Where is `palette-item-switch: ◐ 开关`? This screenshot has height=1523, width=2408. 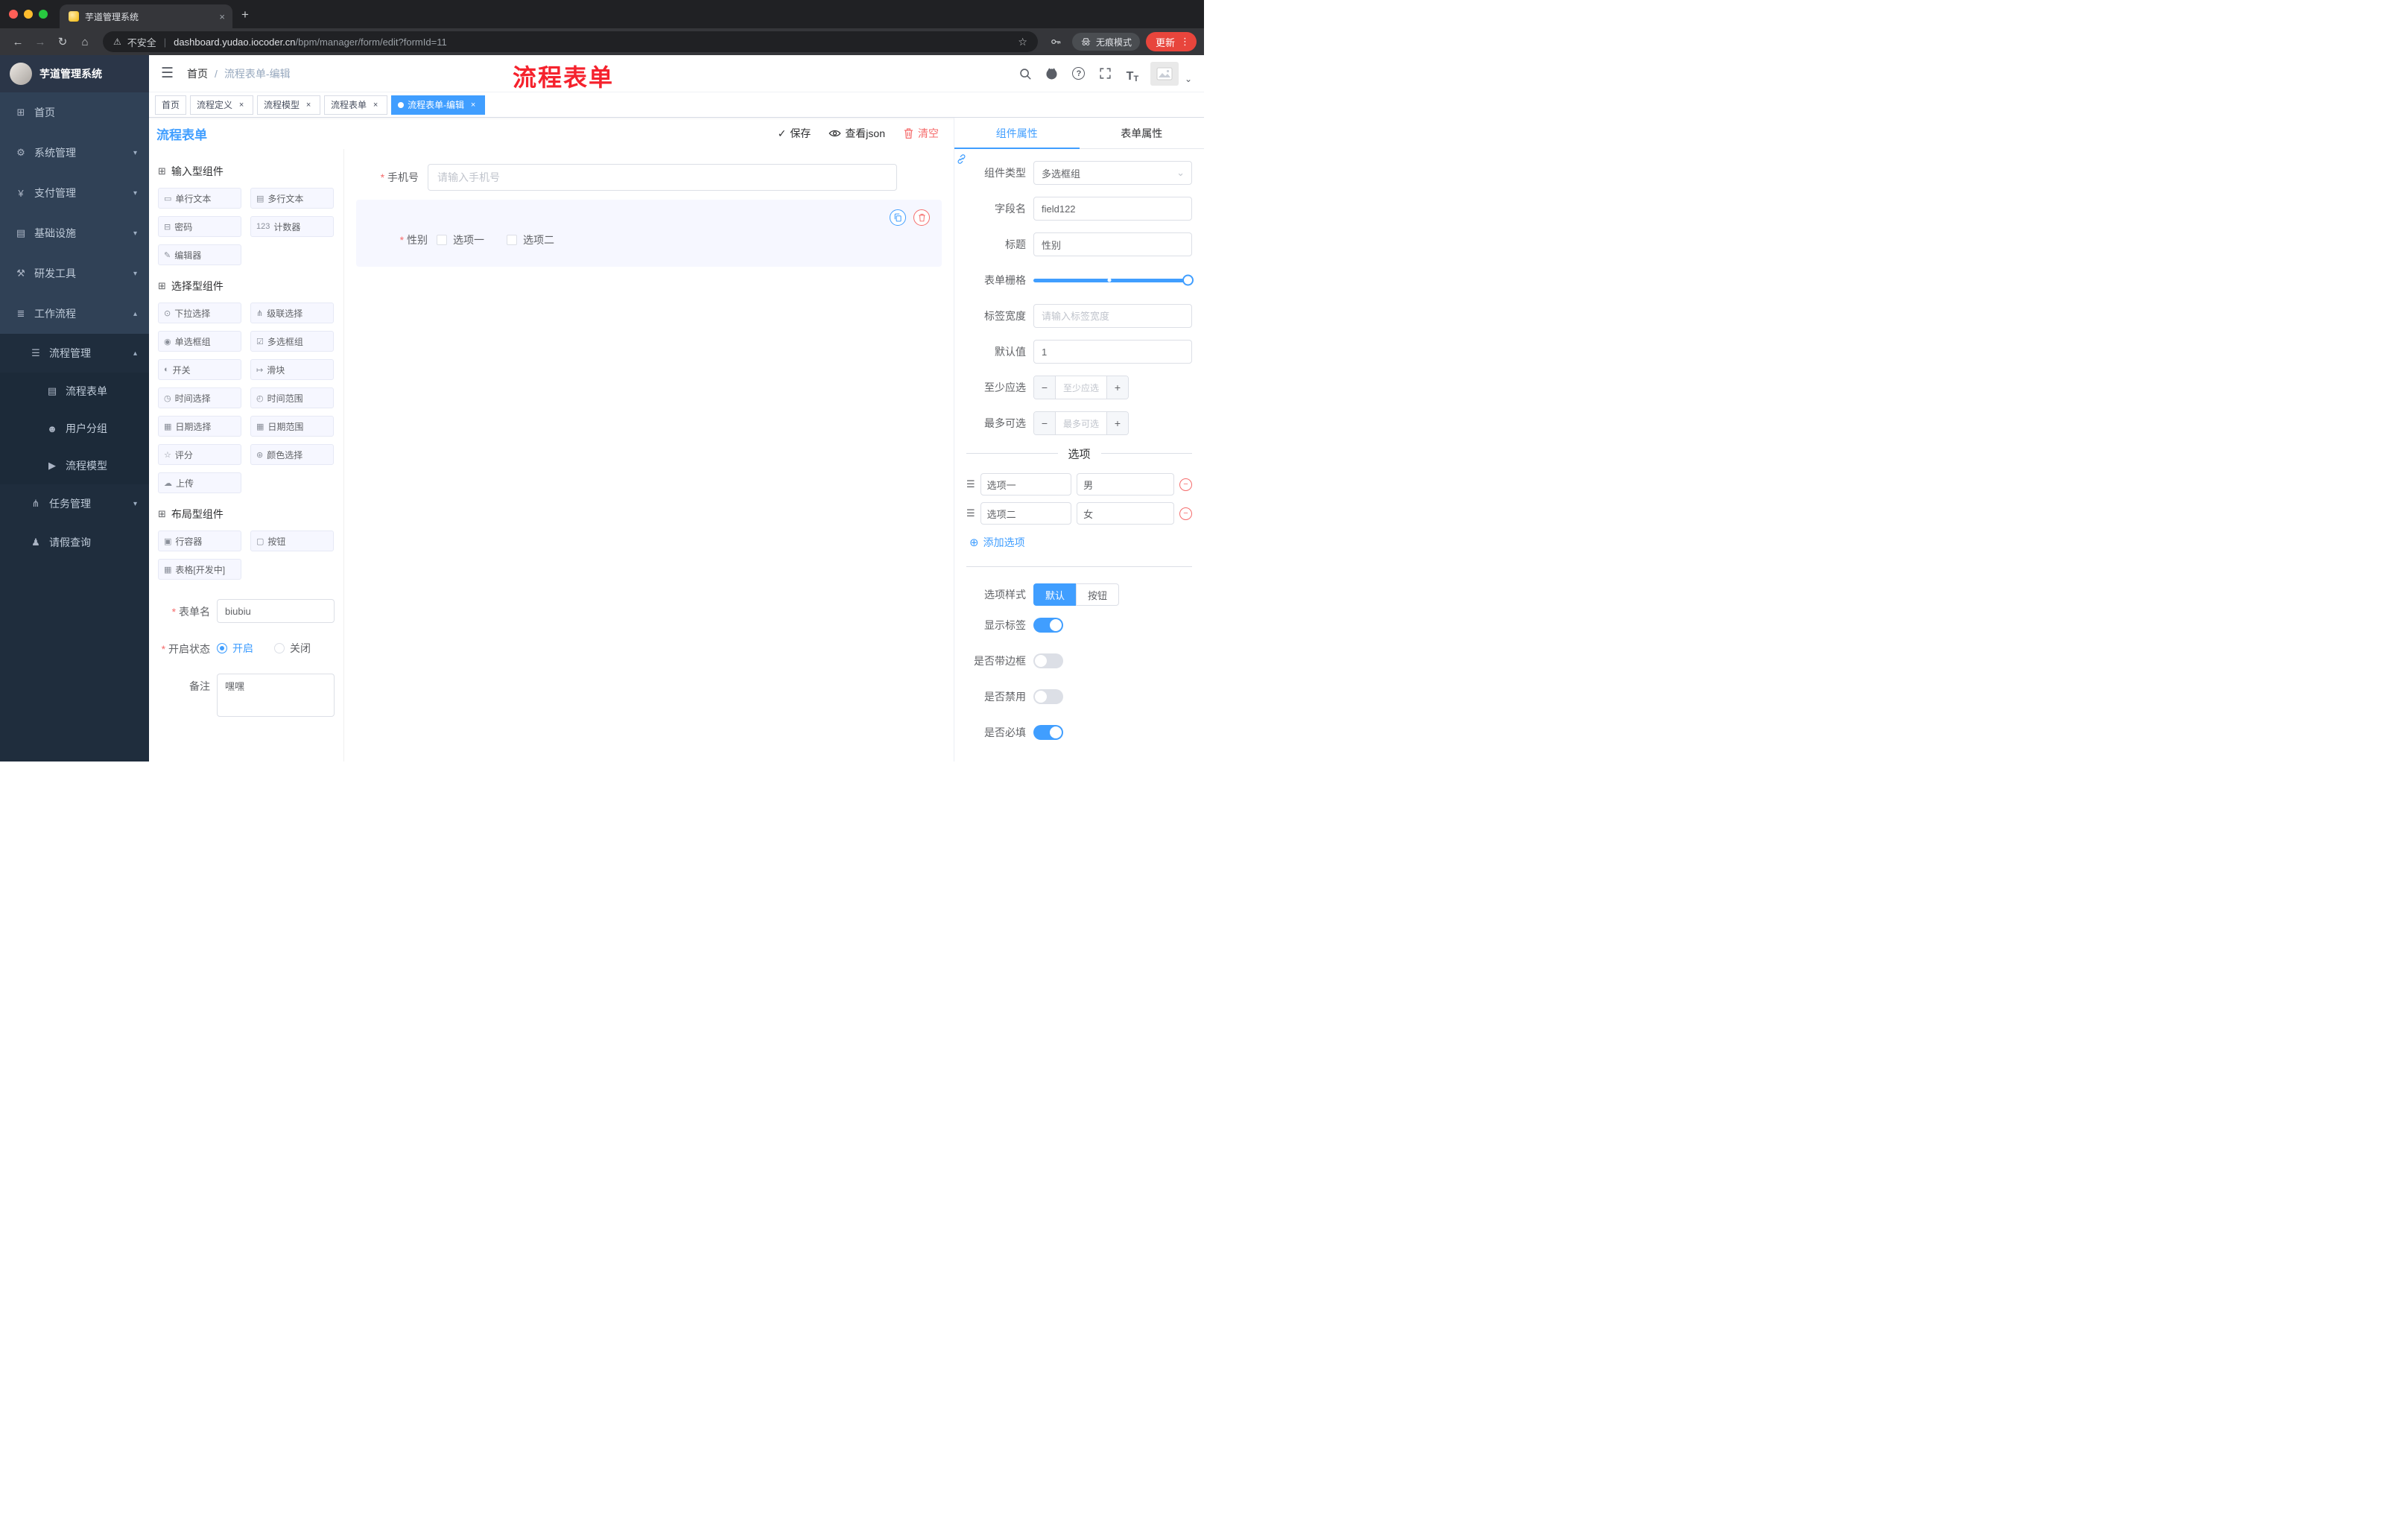 palette-item-switch: ◐ 开关 is located at coordinates (199, 369).